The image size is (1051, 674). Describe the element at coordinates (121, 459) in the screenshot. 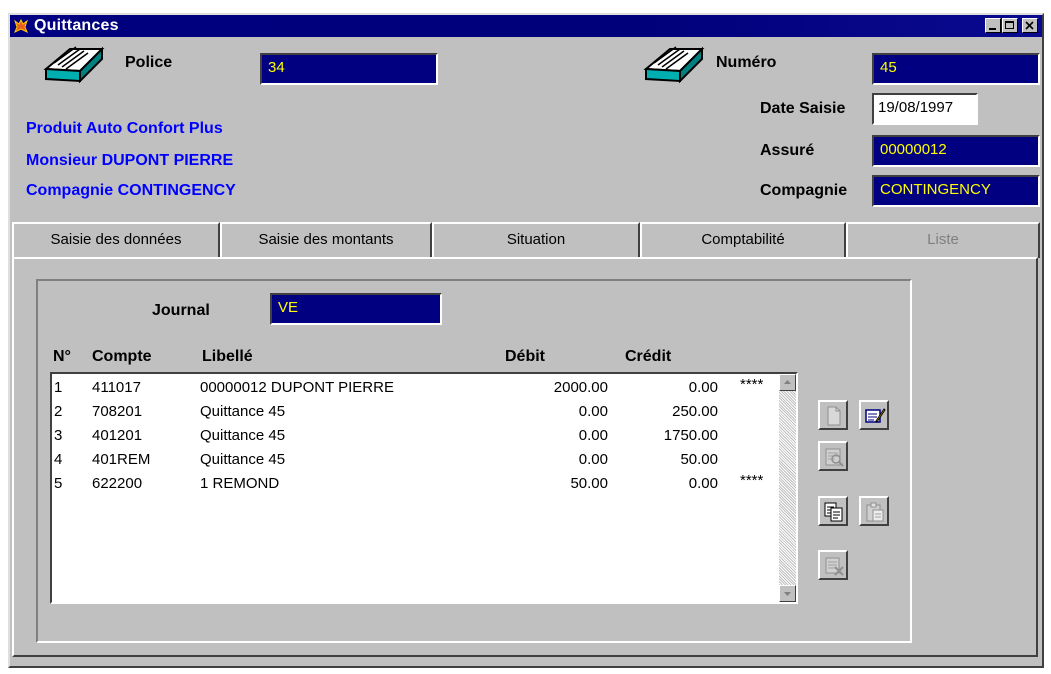

I see `cell-compte: 401REM` at that location.